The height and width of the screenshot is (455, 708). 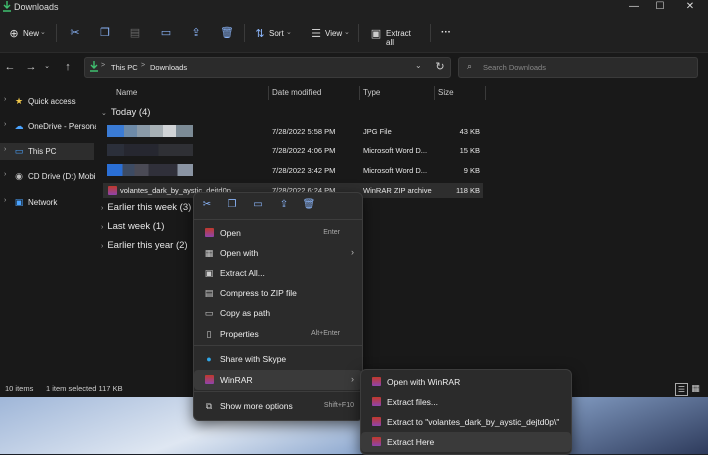 I want to click on column-header-type: Type, so click(x=371, y=92).